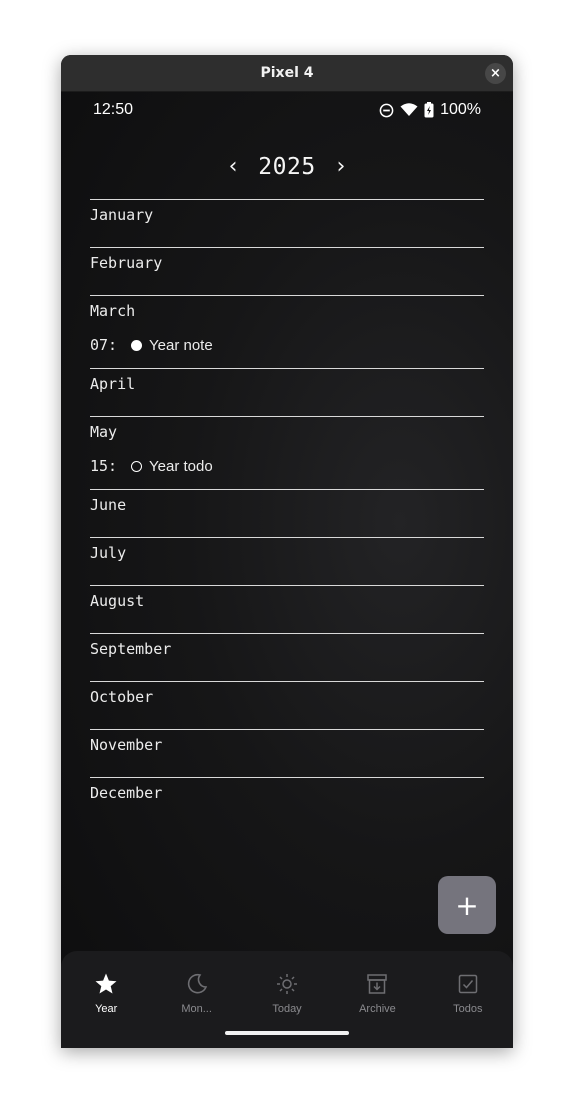 Image resolution: width=574 pixels, height=1115 pixels. I want to click on battery-charging-icon, so click(429, 110).